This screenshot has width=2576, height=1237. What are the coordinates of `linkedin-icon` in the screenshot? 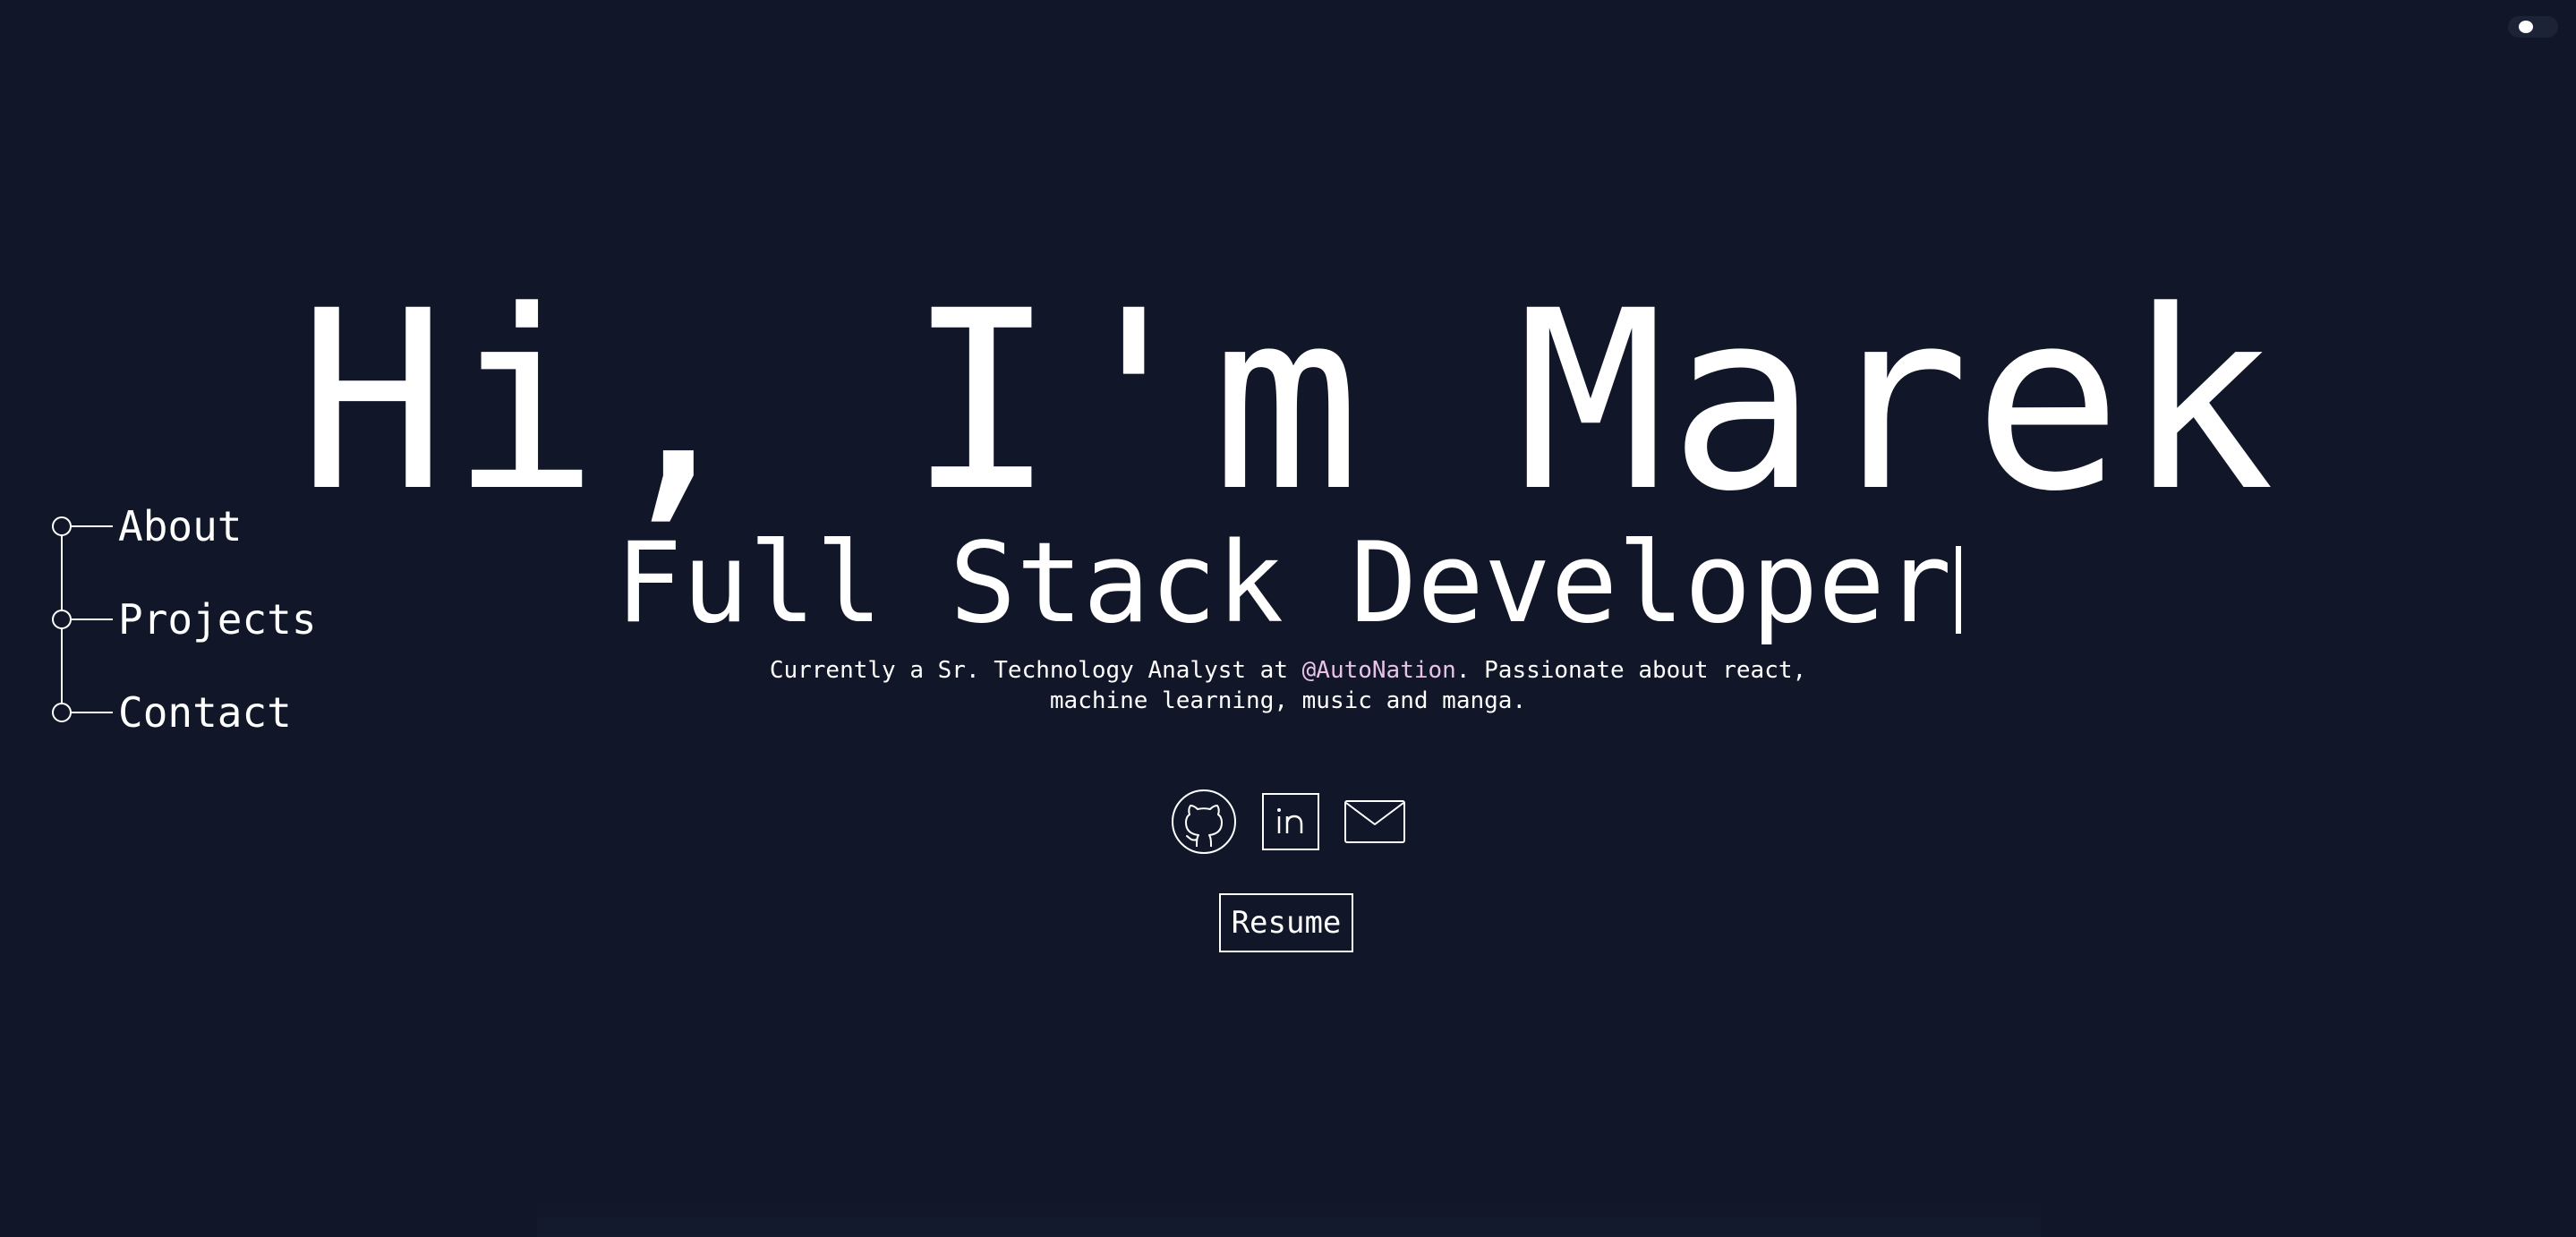 It's located at (1290, 821).